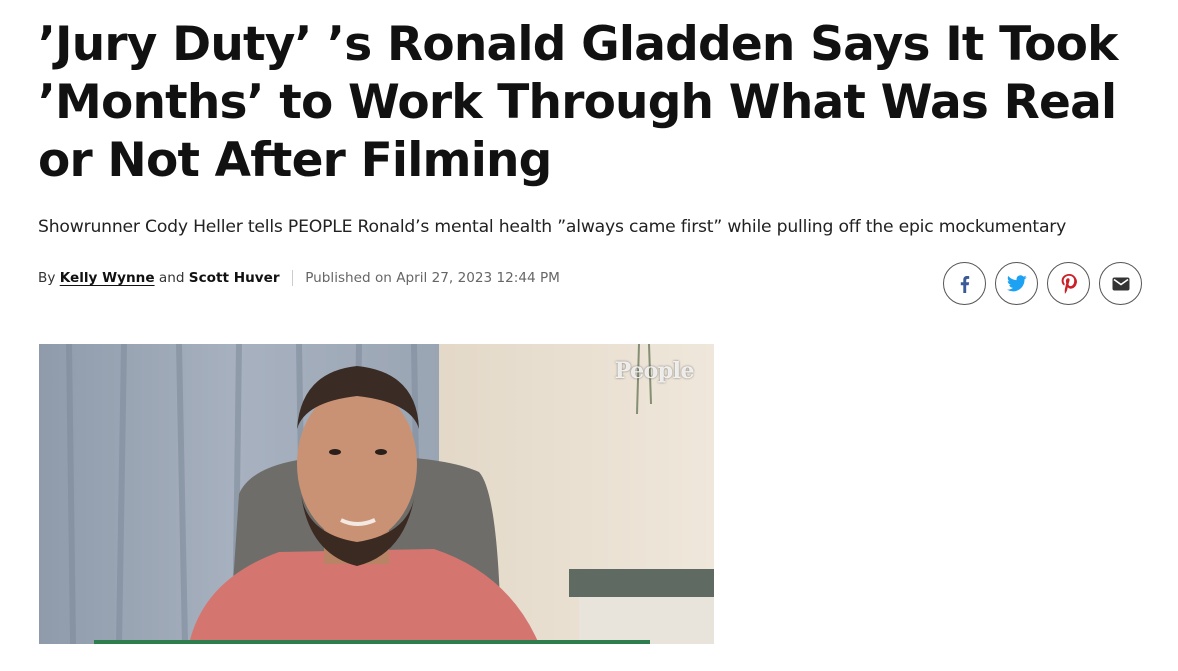 The width and height of the screenshot is (1178, 671). I want to click on byline-by: By, so click(47, 278).